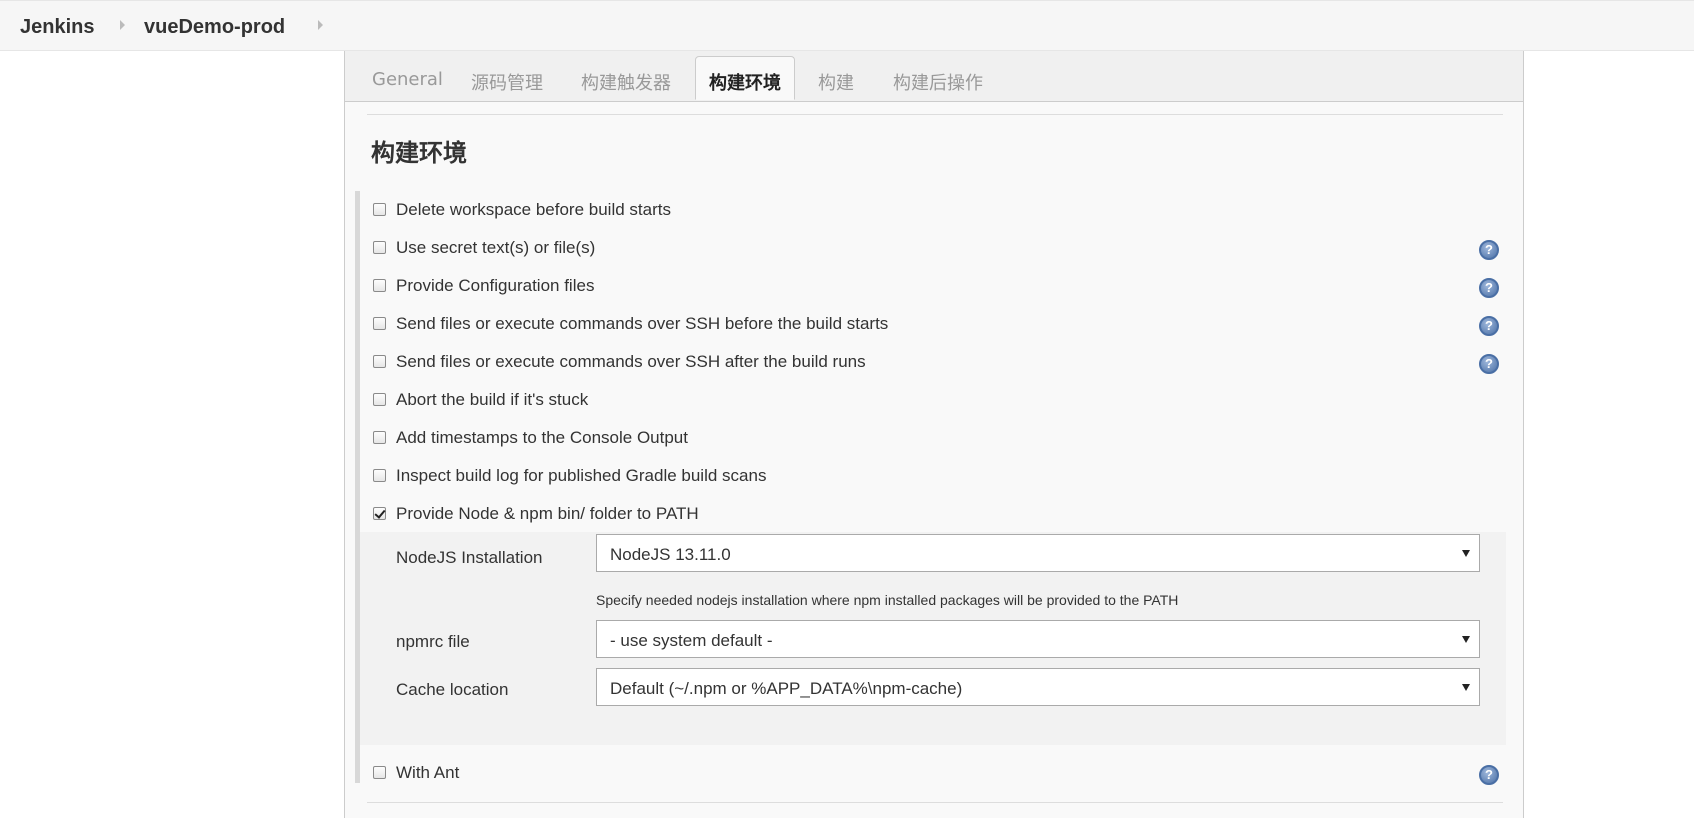 The width and height of the screenshot is (1694, 818). Describe the element at coordinates (379, 285) in the screenshot. I see `config-files-checkbox` at that location.